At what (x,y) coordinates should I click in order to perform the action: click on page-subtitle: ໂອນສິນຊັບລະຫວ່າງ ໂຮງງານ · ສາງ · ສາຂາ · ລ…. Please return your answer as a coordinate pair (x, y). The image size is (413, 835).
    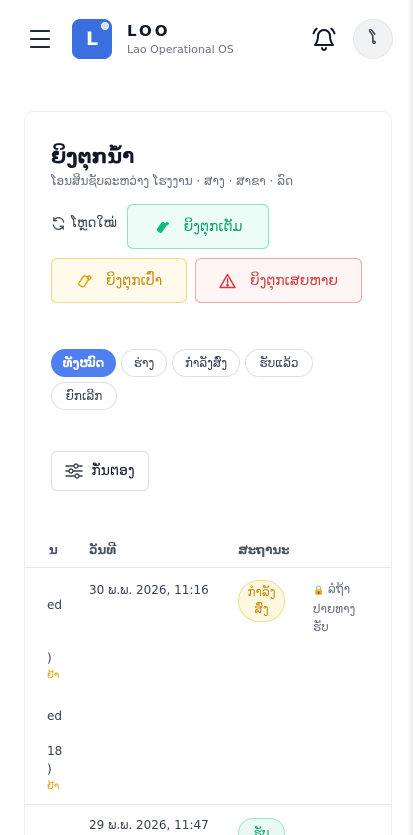
    Looking at the image, I should click on (172, 181).